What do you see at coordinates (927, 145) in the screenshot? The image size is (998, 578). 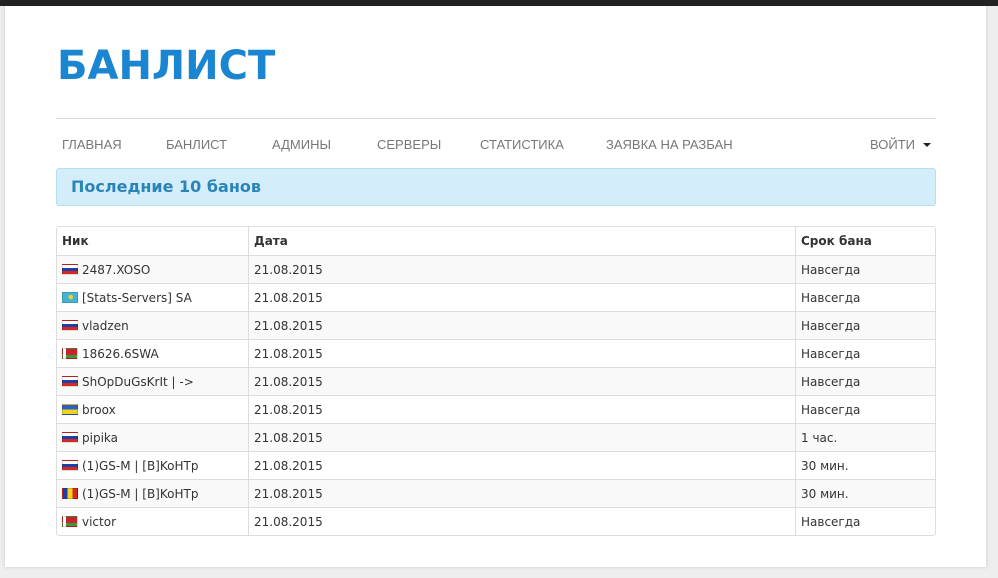 I see `caret-down-icon` at bounding box center [927, 145].